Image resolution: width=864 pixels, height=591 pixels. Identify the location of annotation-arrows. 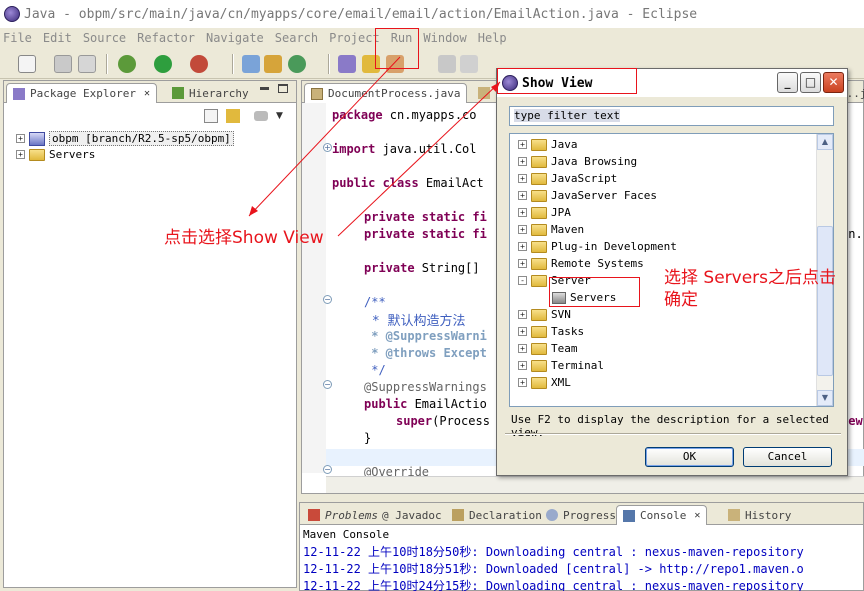
(374, 146).